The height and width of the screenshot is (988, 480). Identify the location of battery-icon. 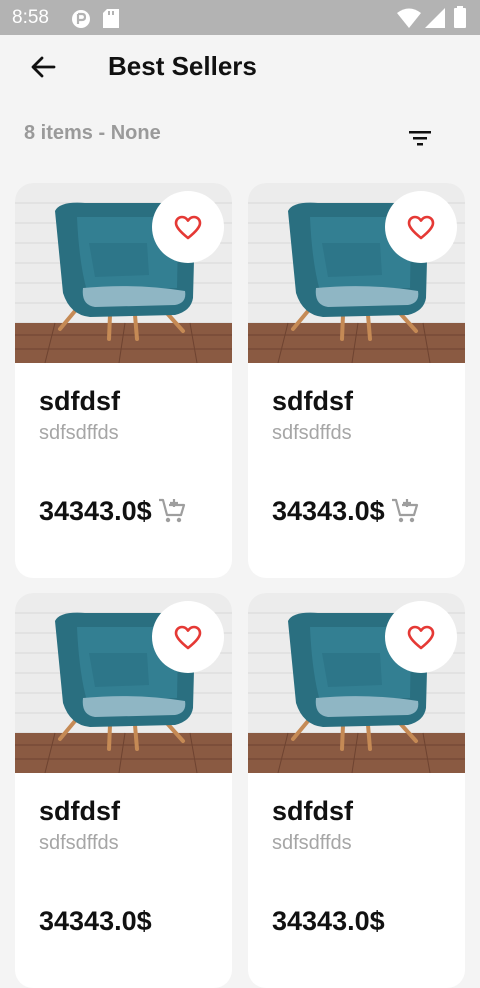
(460, 17).